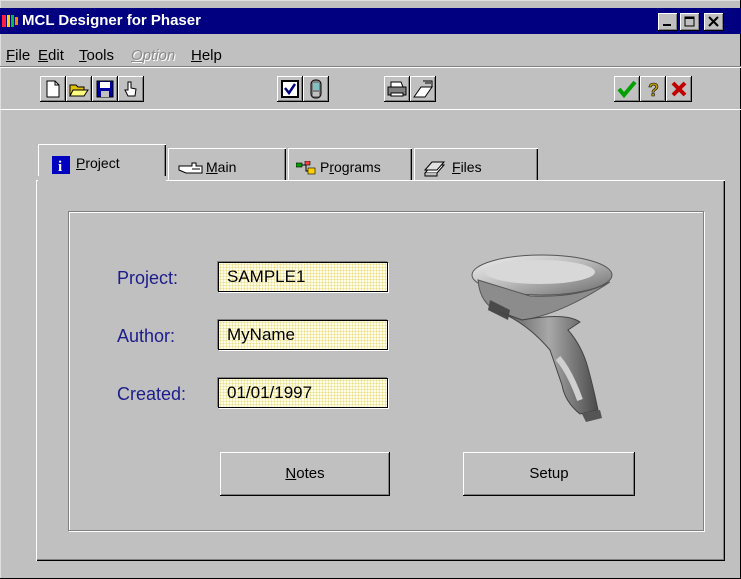  Describe the element at coordinates (679, 89) in the screenshot. I see `cancel-button` at that location.